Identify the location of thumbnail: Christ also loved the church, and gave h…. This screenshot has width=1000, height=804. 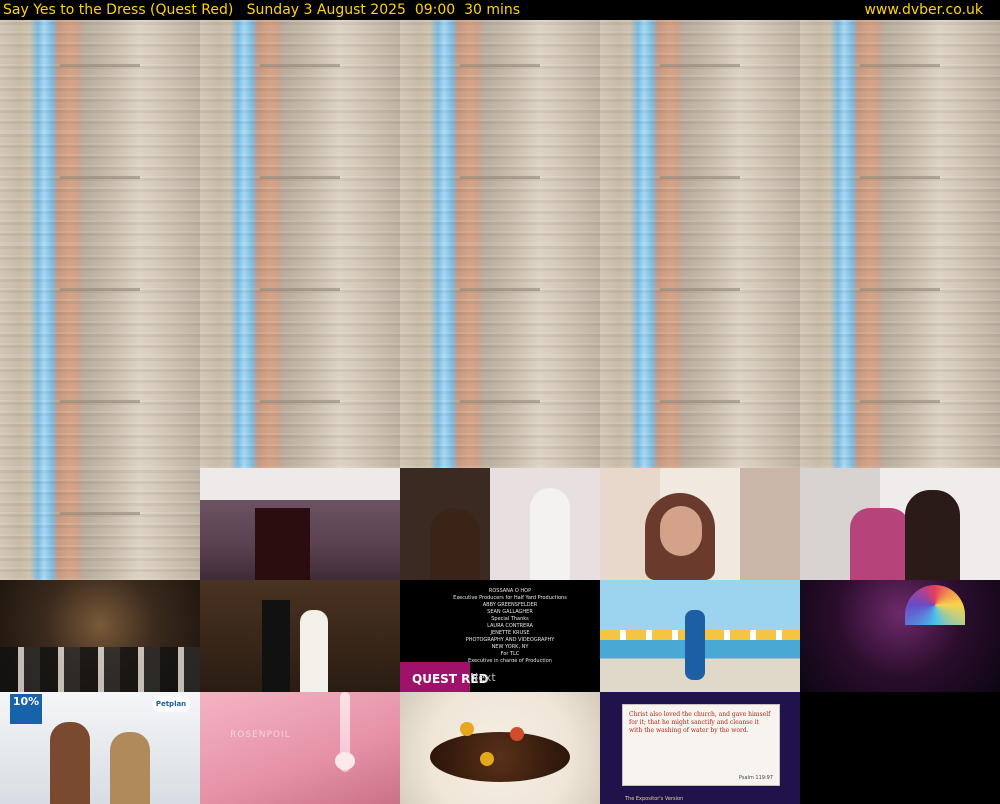
(700, 748).